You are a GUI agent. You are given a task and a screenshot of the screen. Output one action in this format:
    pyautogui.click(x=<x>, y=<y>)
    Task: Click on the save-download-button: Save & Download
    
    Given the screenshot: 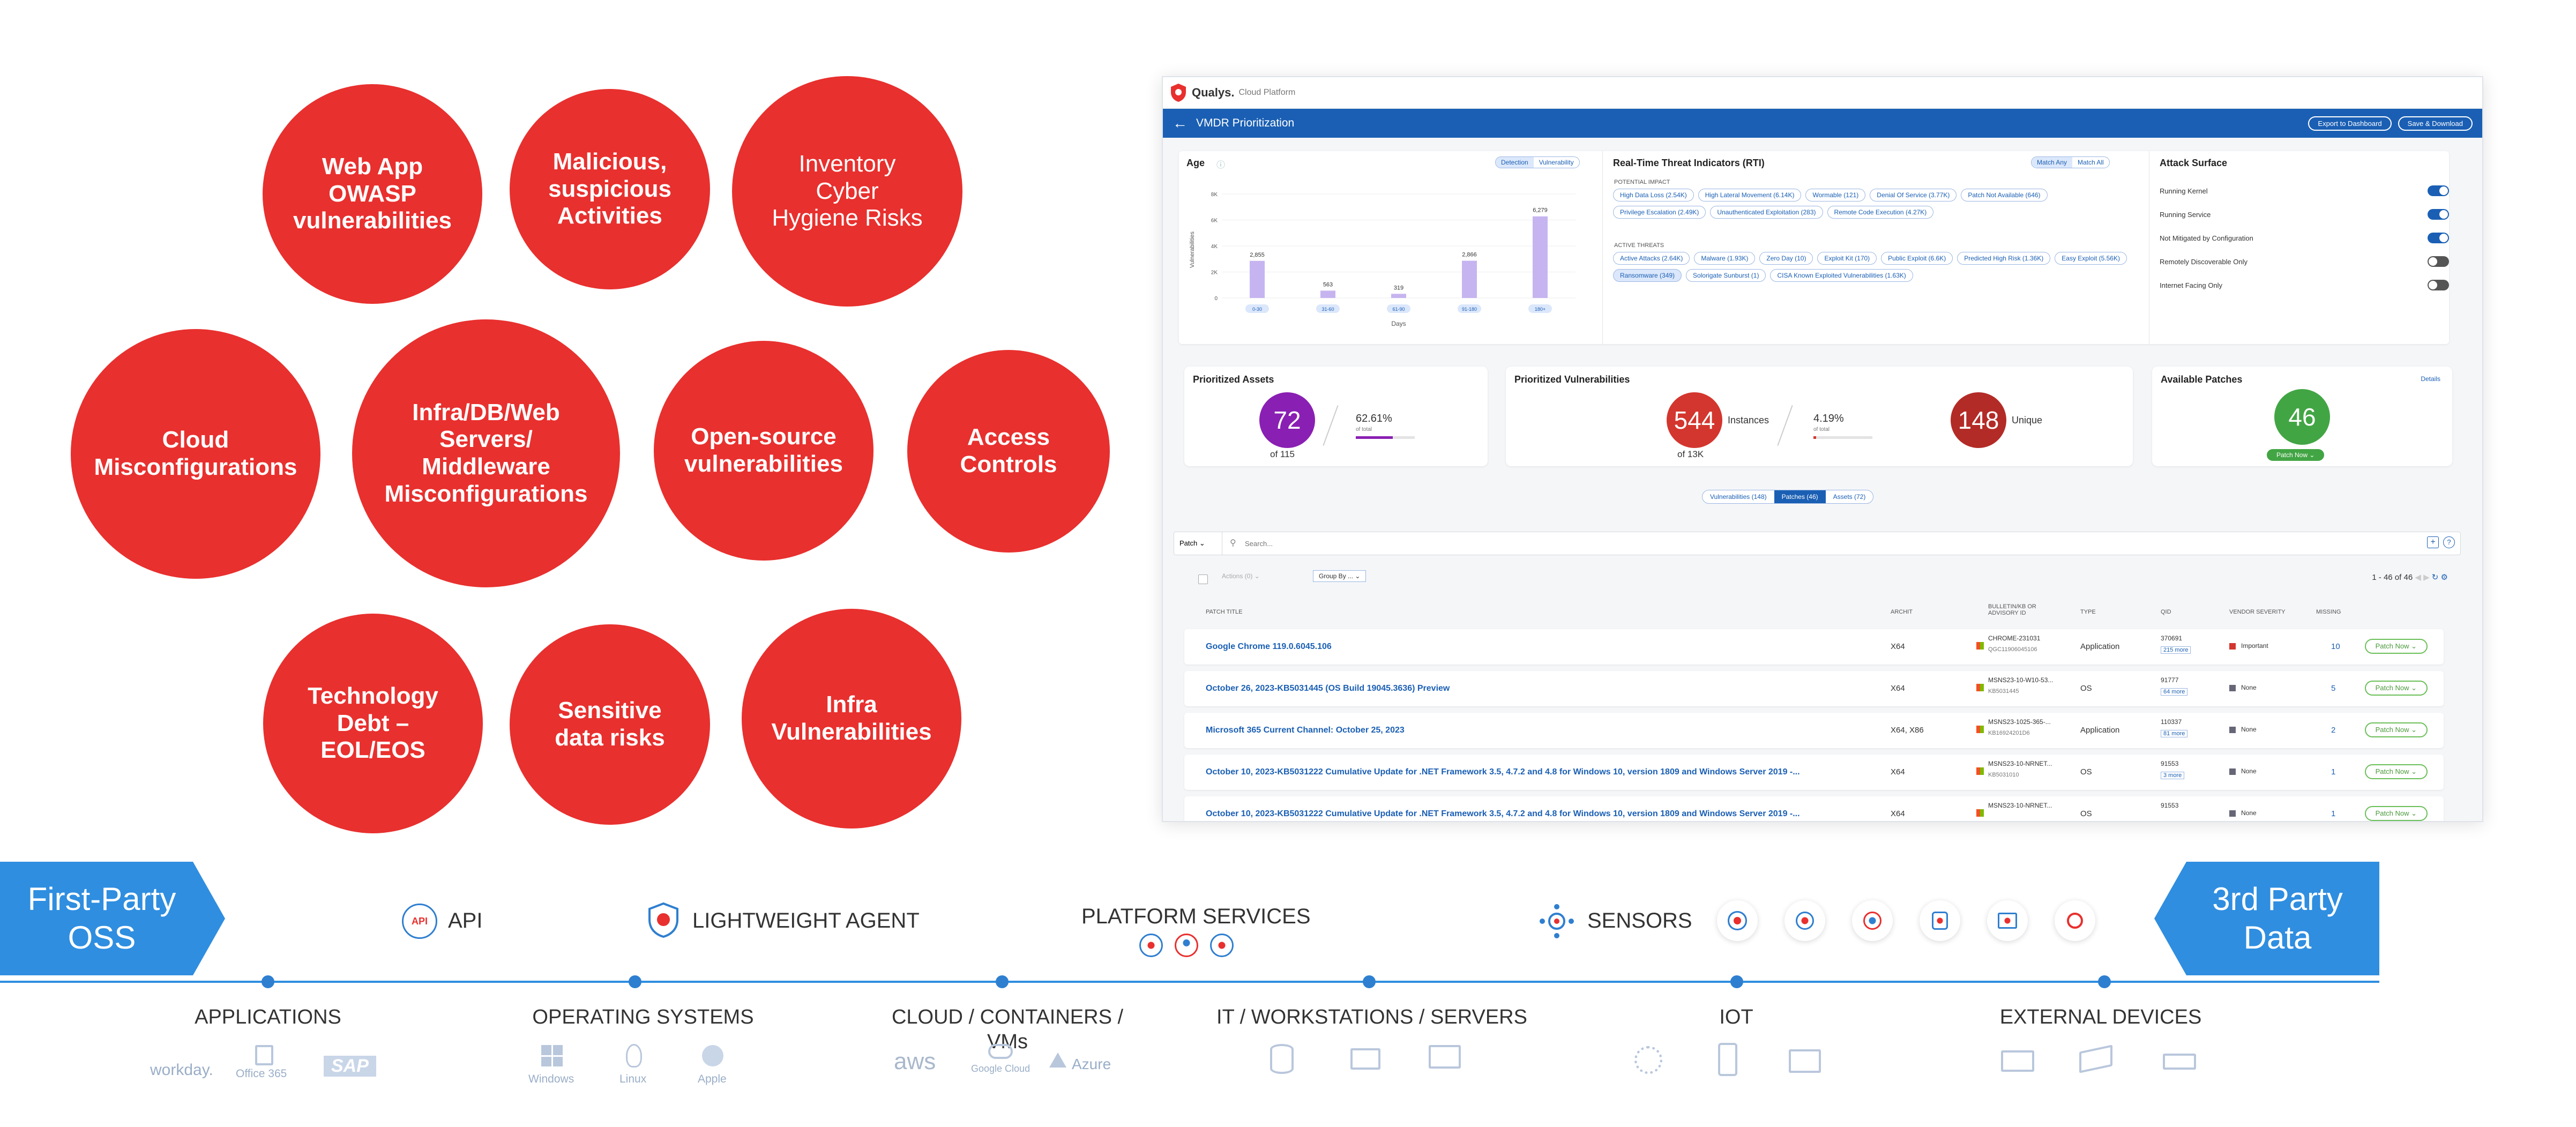 What is the action you would take?
    pyautogui.click(x=2436, y=123)
    